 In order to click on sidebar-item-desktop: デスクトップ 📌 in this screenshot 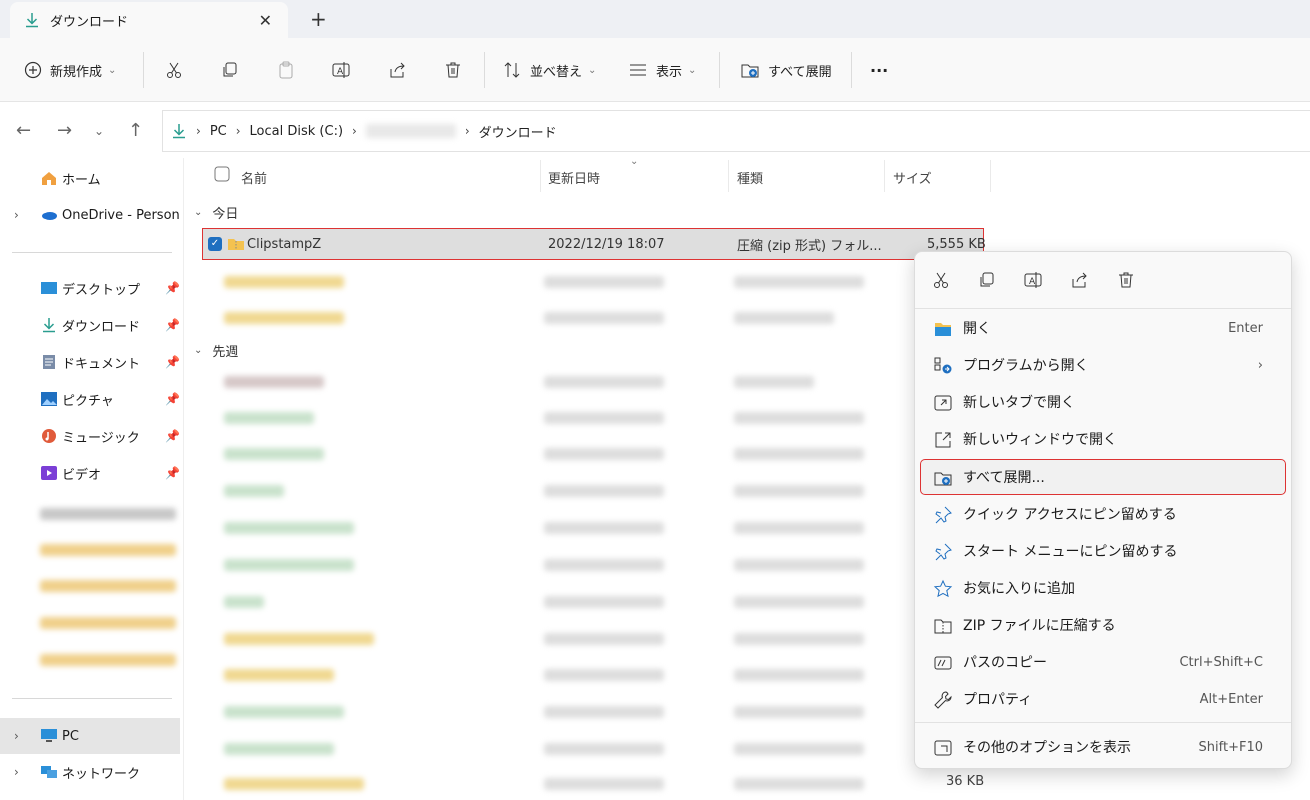, I will do `click(92, 288)`.